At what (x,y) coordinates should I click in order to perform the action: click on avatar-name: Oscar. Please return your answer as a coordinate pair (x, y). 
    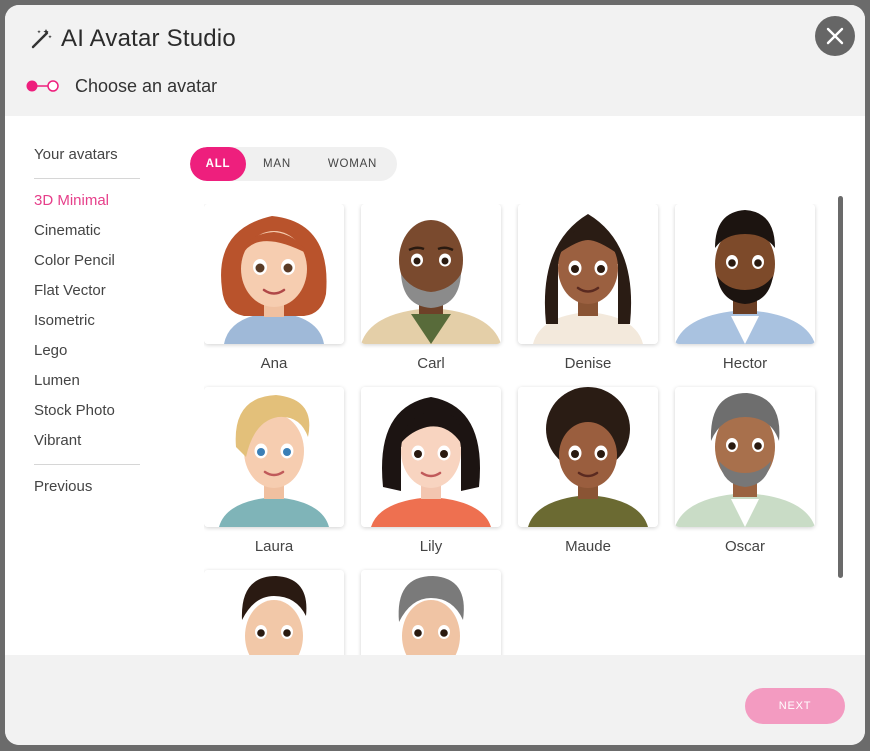
    Looking at the image, I should click on (744, 546).